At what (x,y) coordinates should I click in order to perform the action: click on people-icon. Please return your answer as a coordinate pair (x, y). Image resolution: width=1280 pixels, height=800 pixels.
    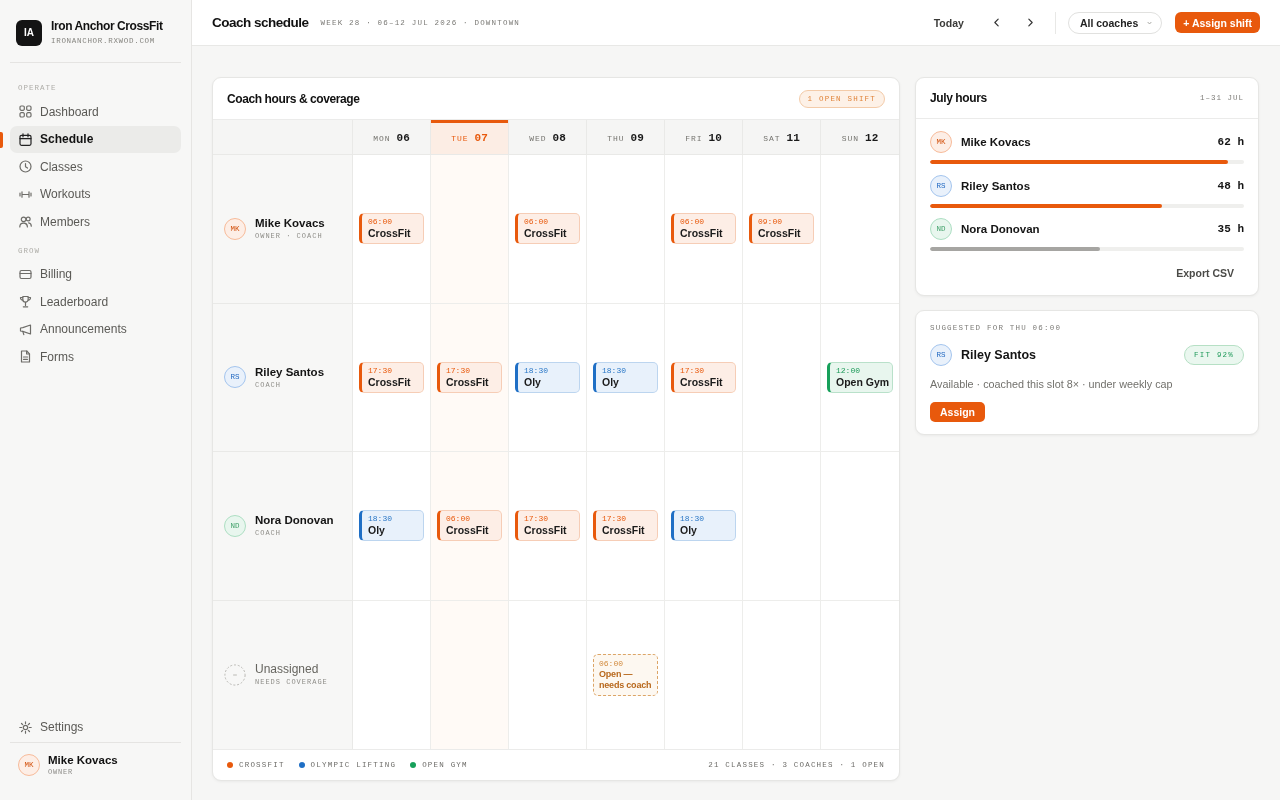
    Looking at the image, I should click on (25, 222).